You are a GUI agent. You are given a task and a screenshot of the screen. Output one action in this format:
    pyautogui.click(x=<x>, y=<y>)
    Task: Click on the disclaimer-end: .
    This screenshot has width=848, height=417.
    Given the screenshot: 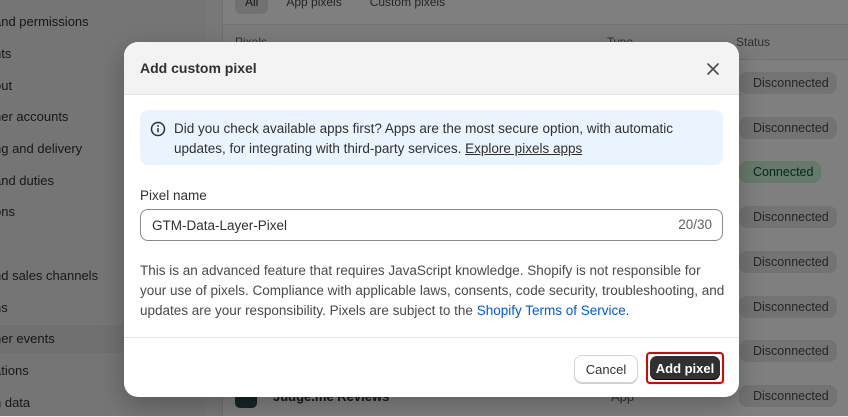 What is the action you would take?
    pyautogui.click(x=627, y=310)
    